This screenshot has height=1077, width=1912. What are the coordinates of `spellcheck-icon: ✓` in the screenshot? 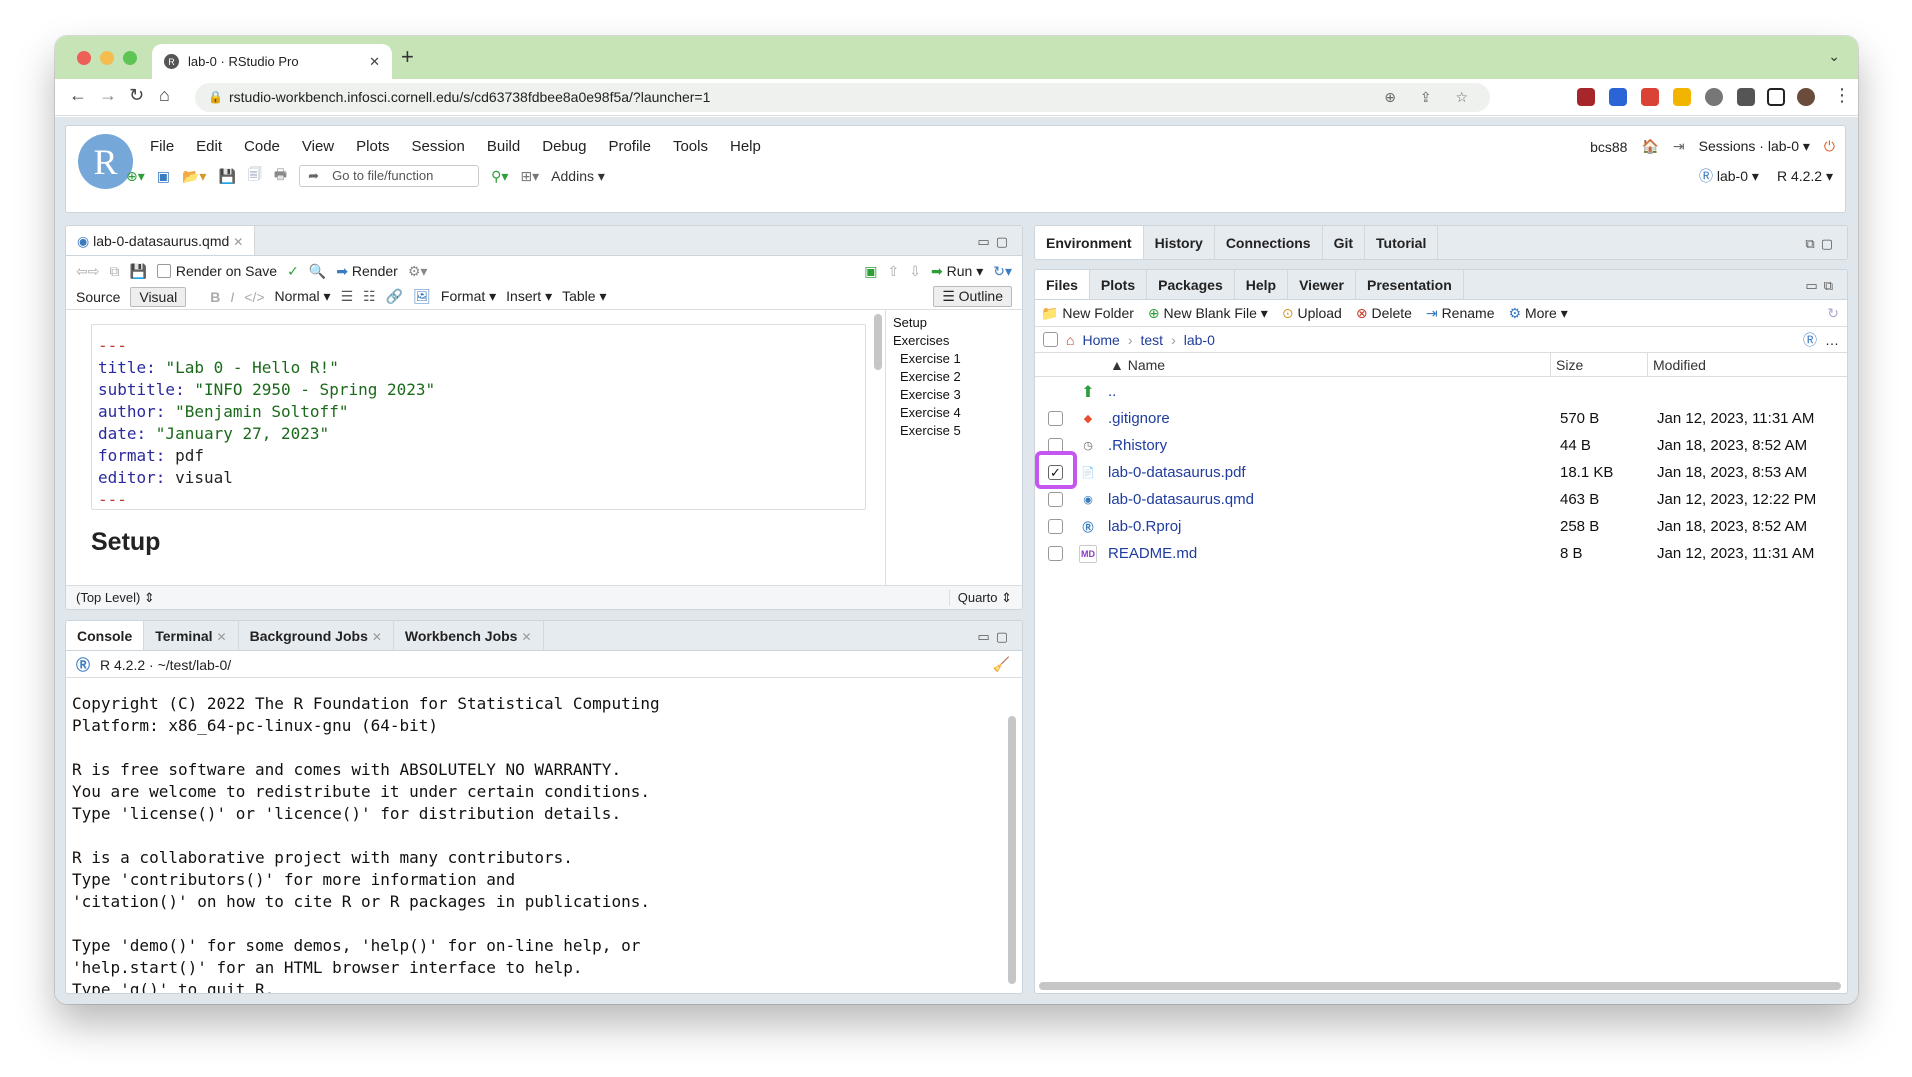 It's located at (293, 271).